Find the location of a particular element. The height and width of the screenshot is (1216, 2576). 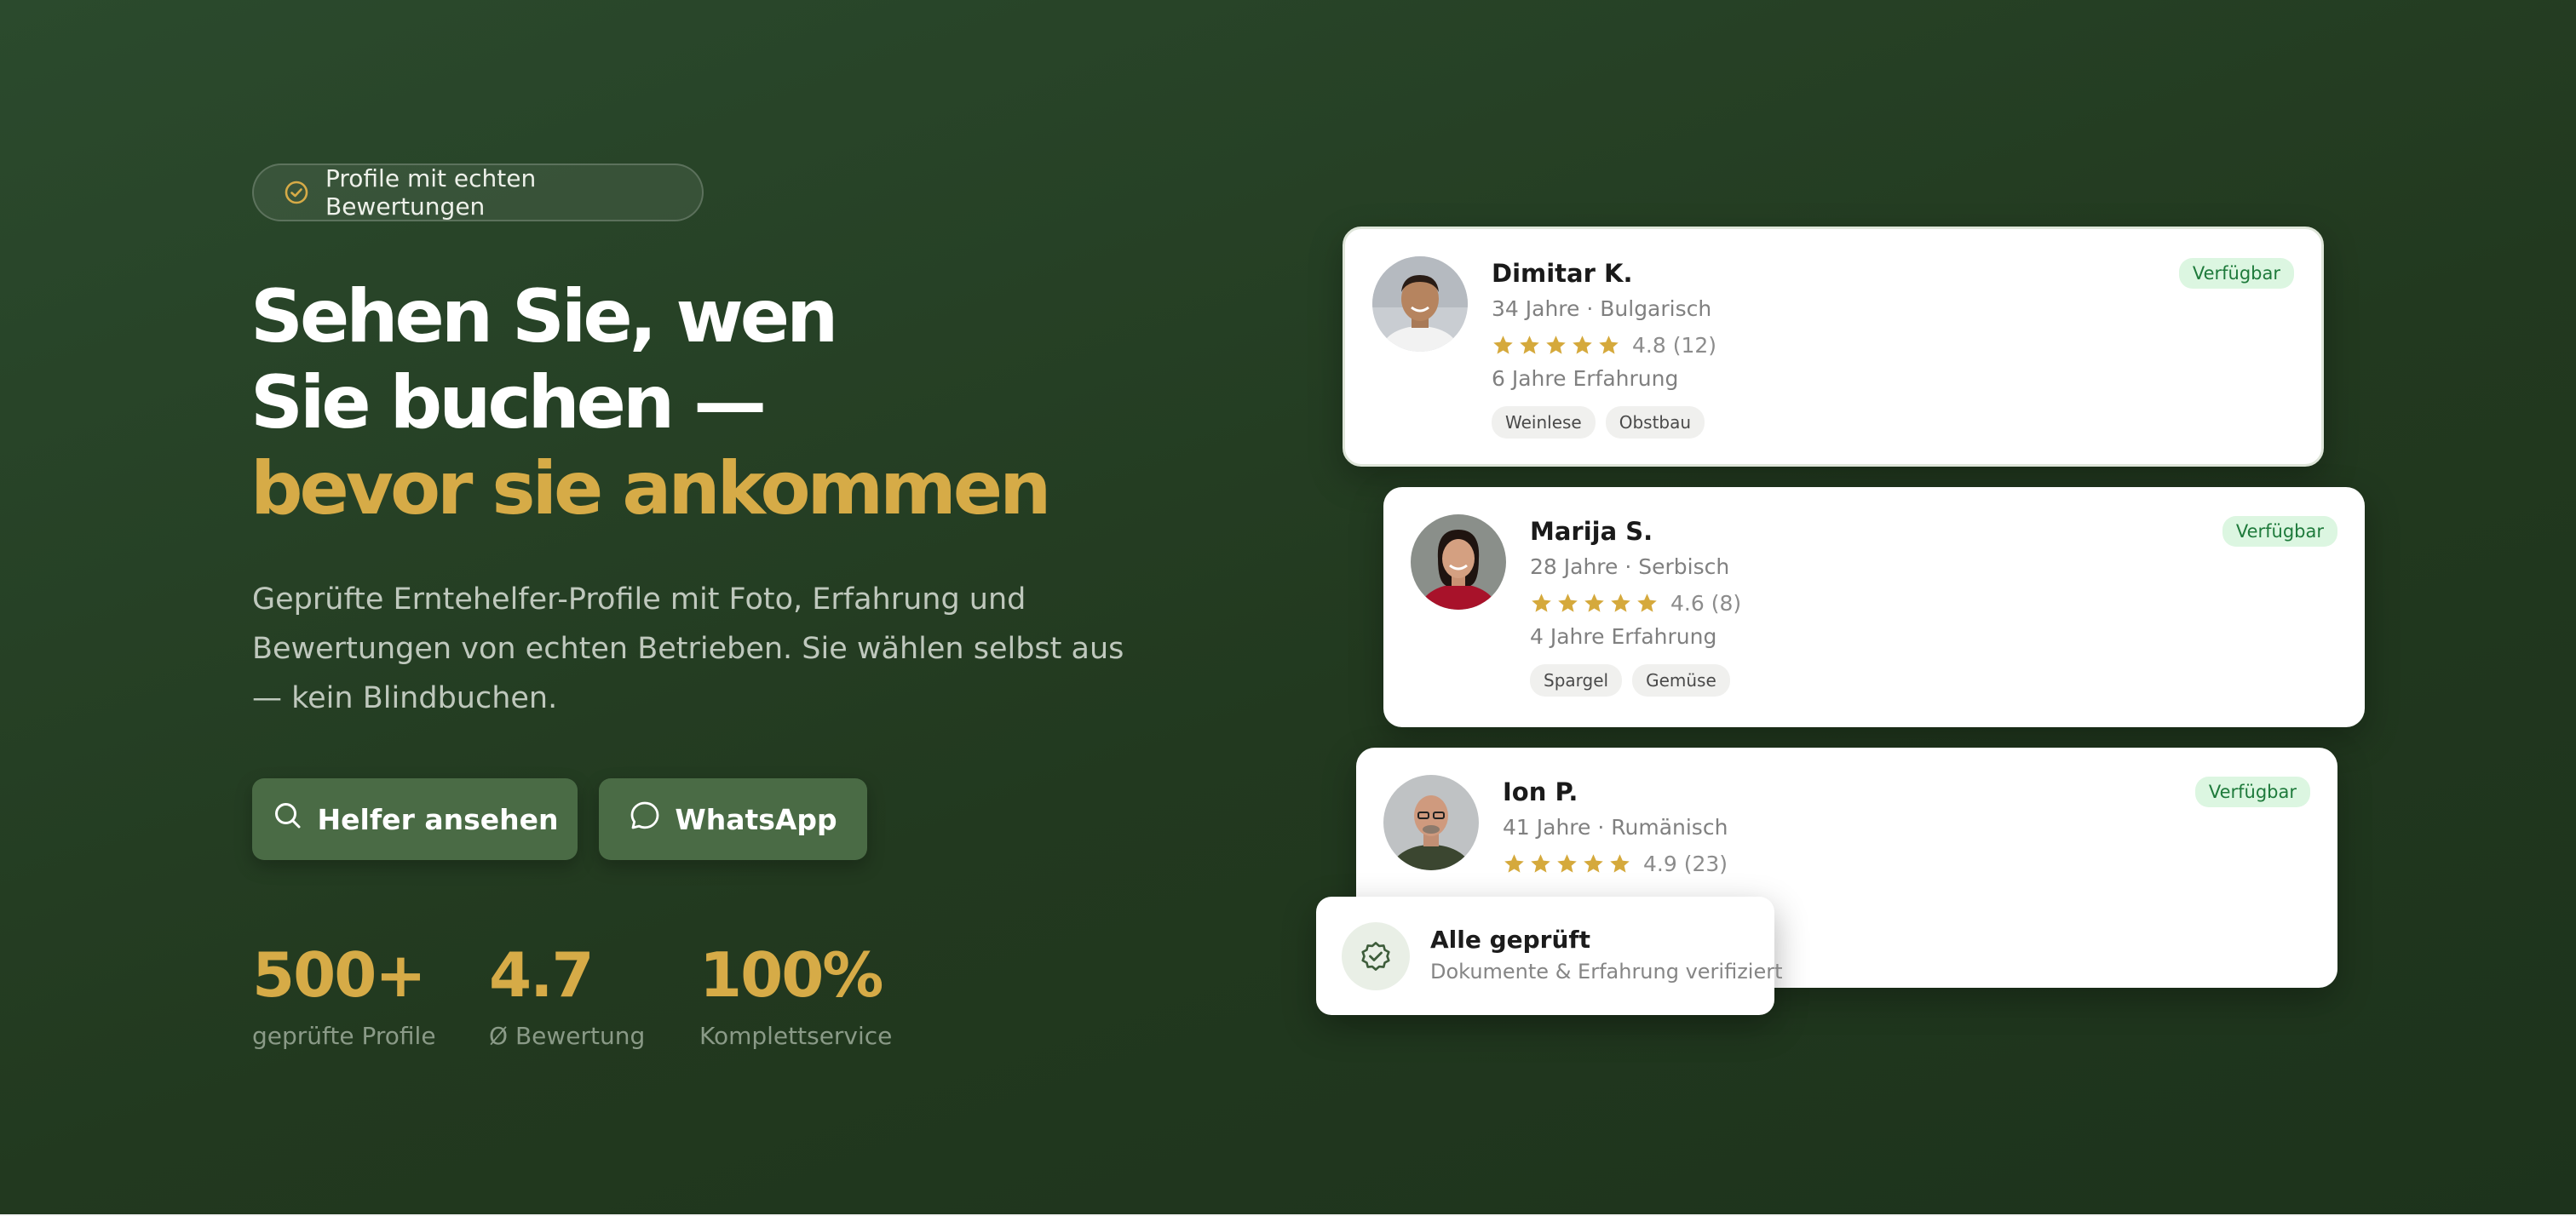

headline-line-3: bevor sie ankommen is located at coordinates (650, 489).